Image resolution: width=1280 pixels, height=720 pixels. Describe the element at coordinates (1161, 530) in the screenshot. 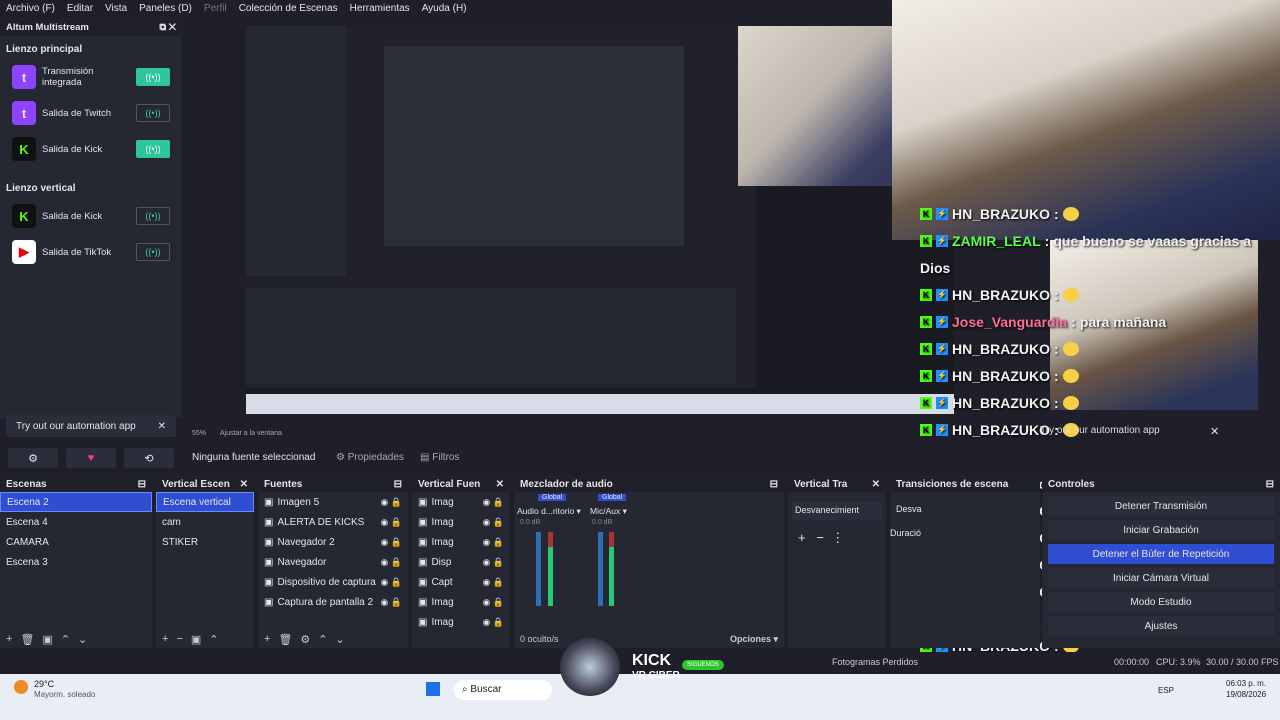

I see `control-button: Iniciar Grabación` at that location.